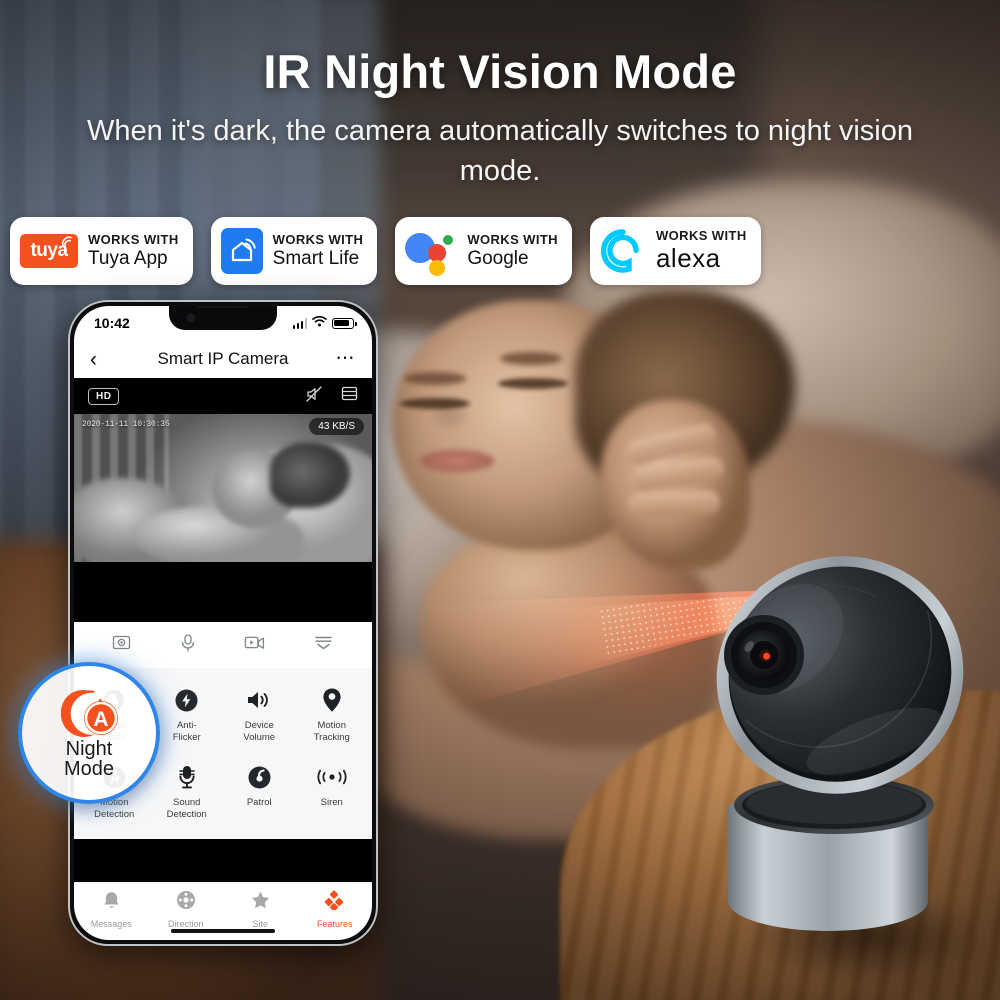  I want to click on location-pin-icon, so click(332, 700).